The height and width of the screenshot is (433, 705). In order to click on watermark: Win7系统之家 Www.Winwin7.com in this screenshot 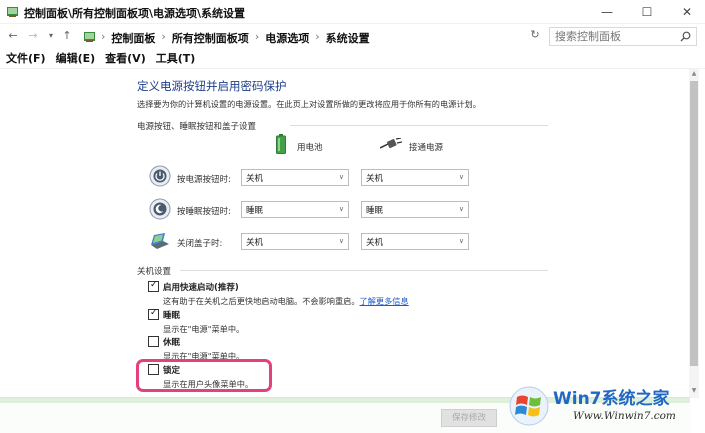, I will do `click(606, 408)`.